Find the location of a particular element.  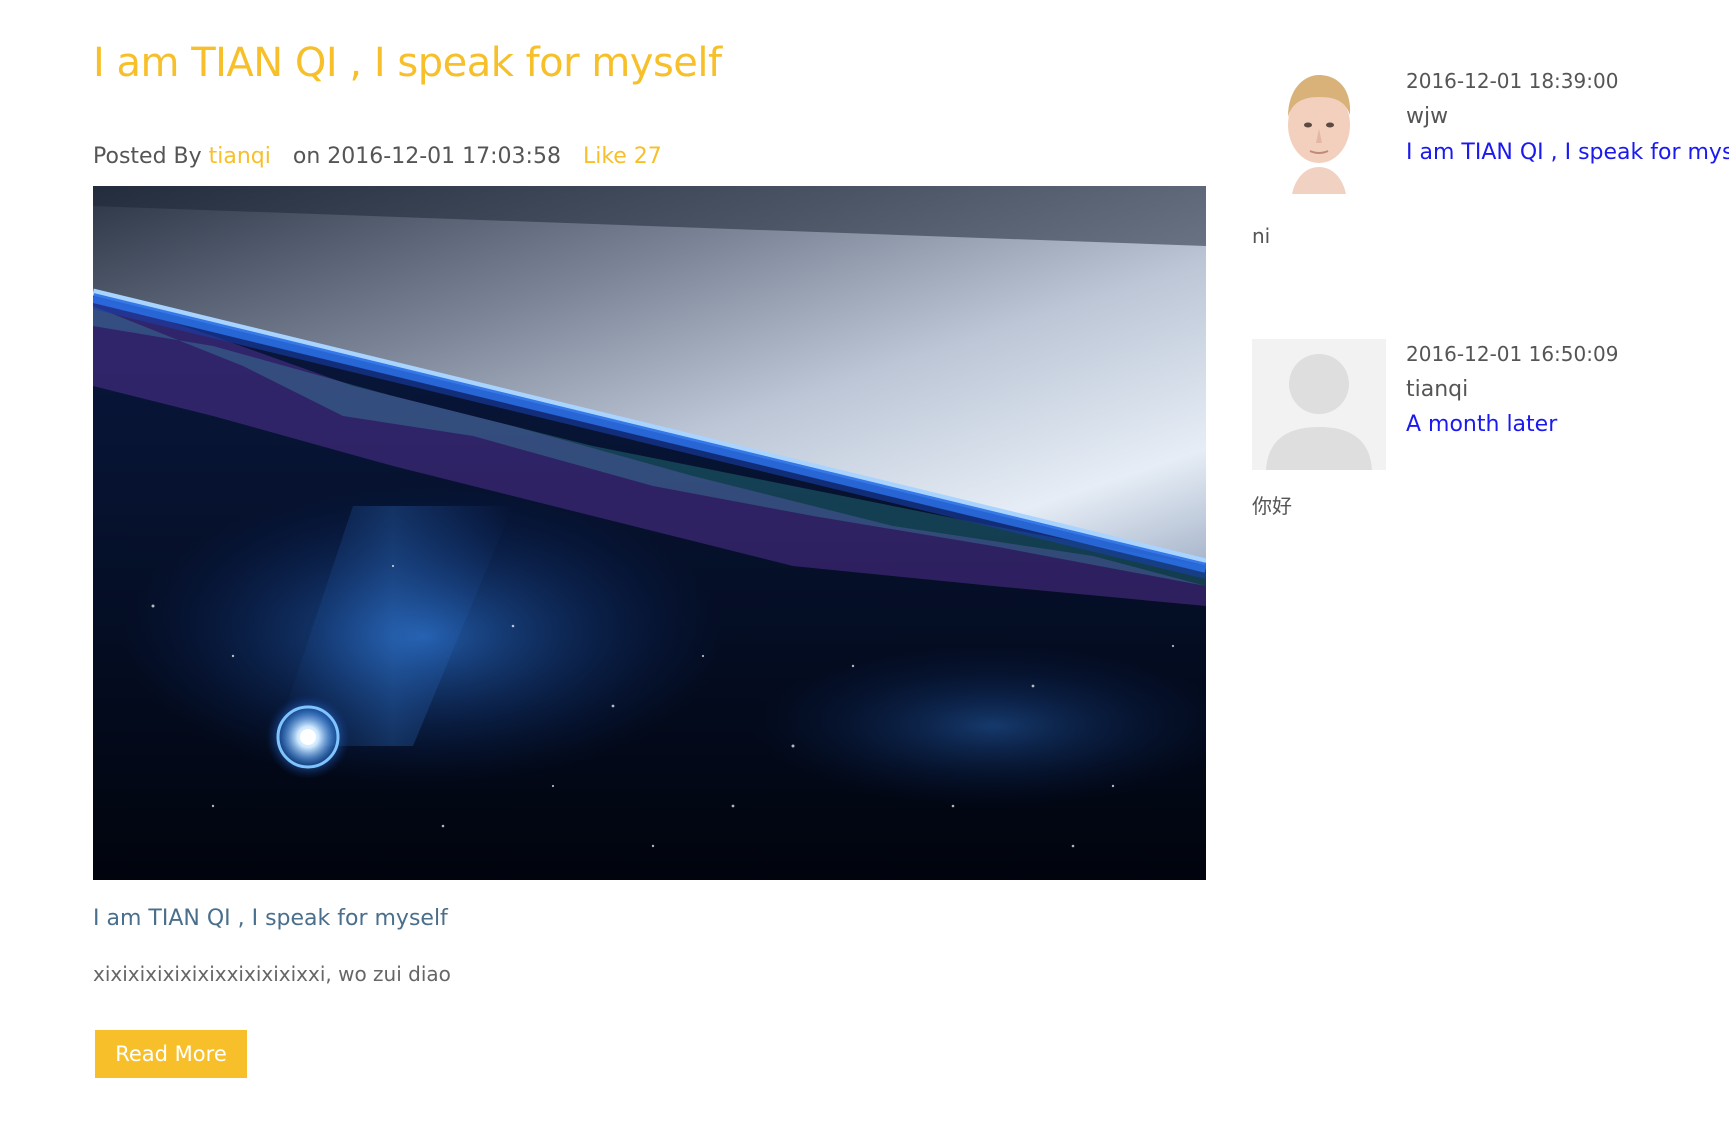

comment-user: tianqi is located at coordinates (1437, 389).